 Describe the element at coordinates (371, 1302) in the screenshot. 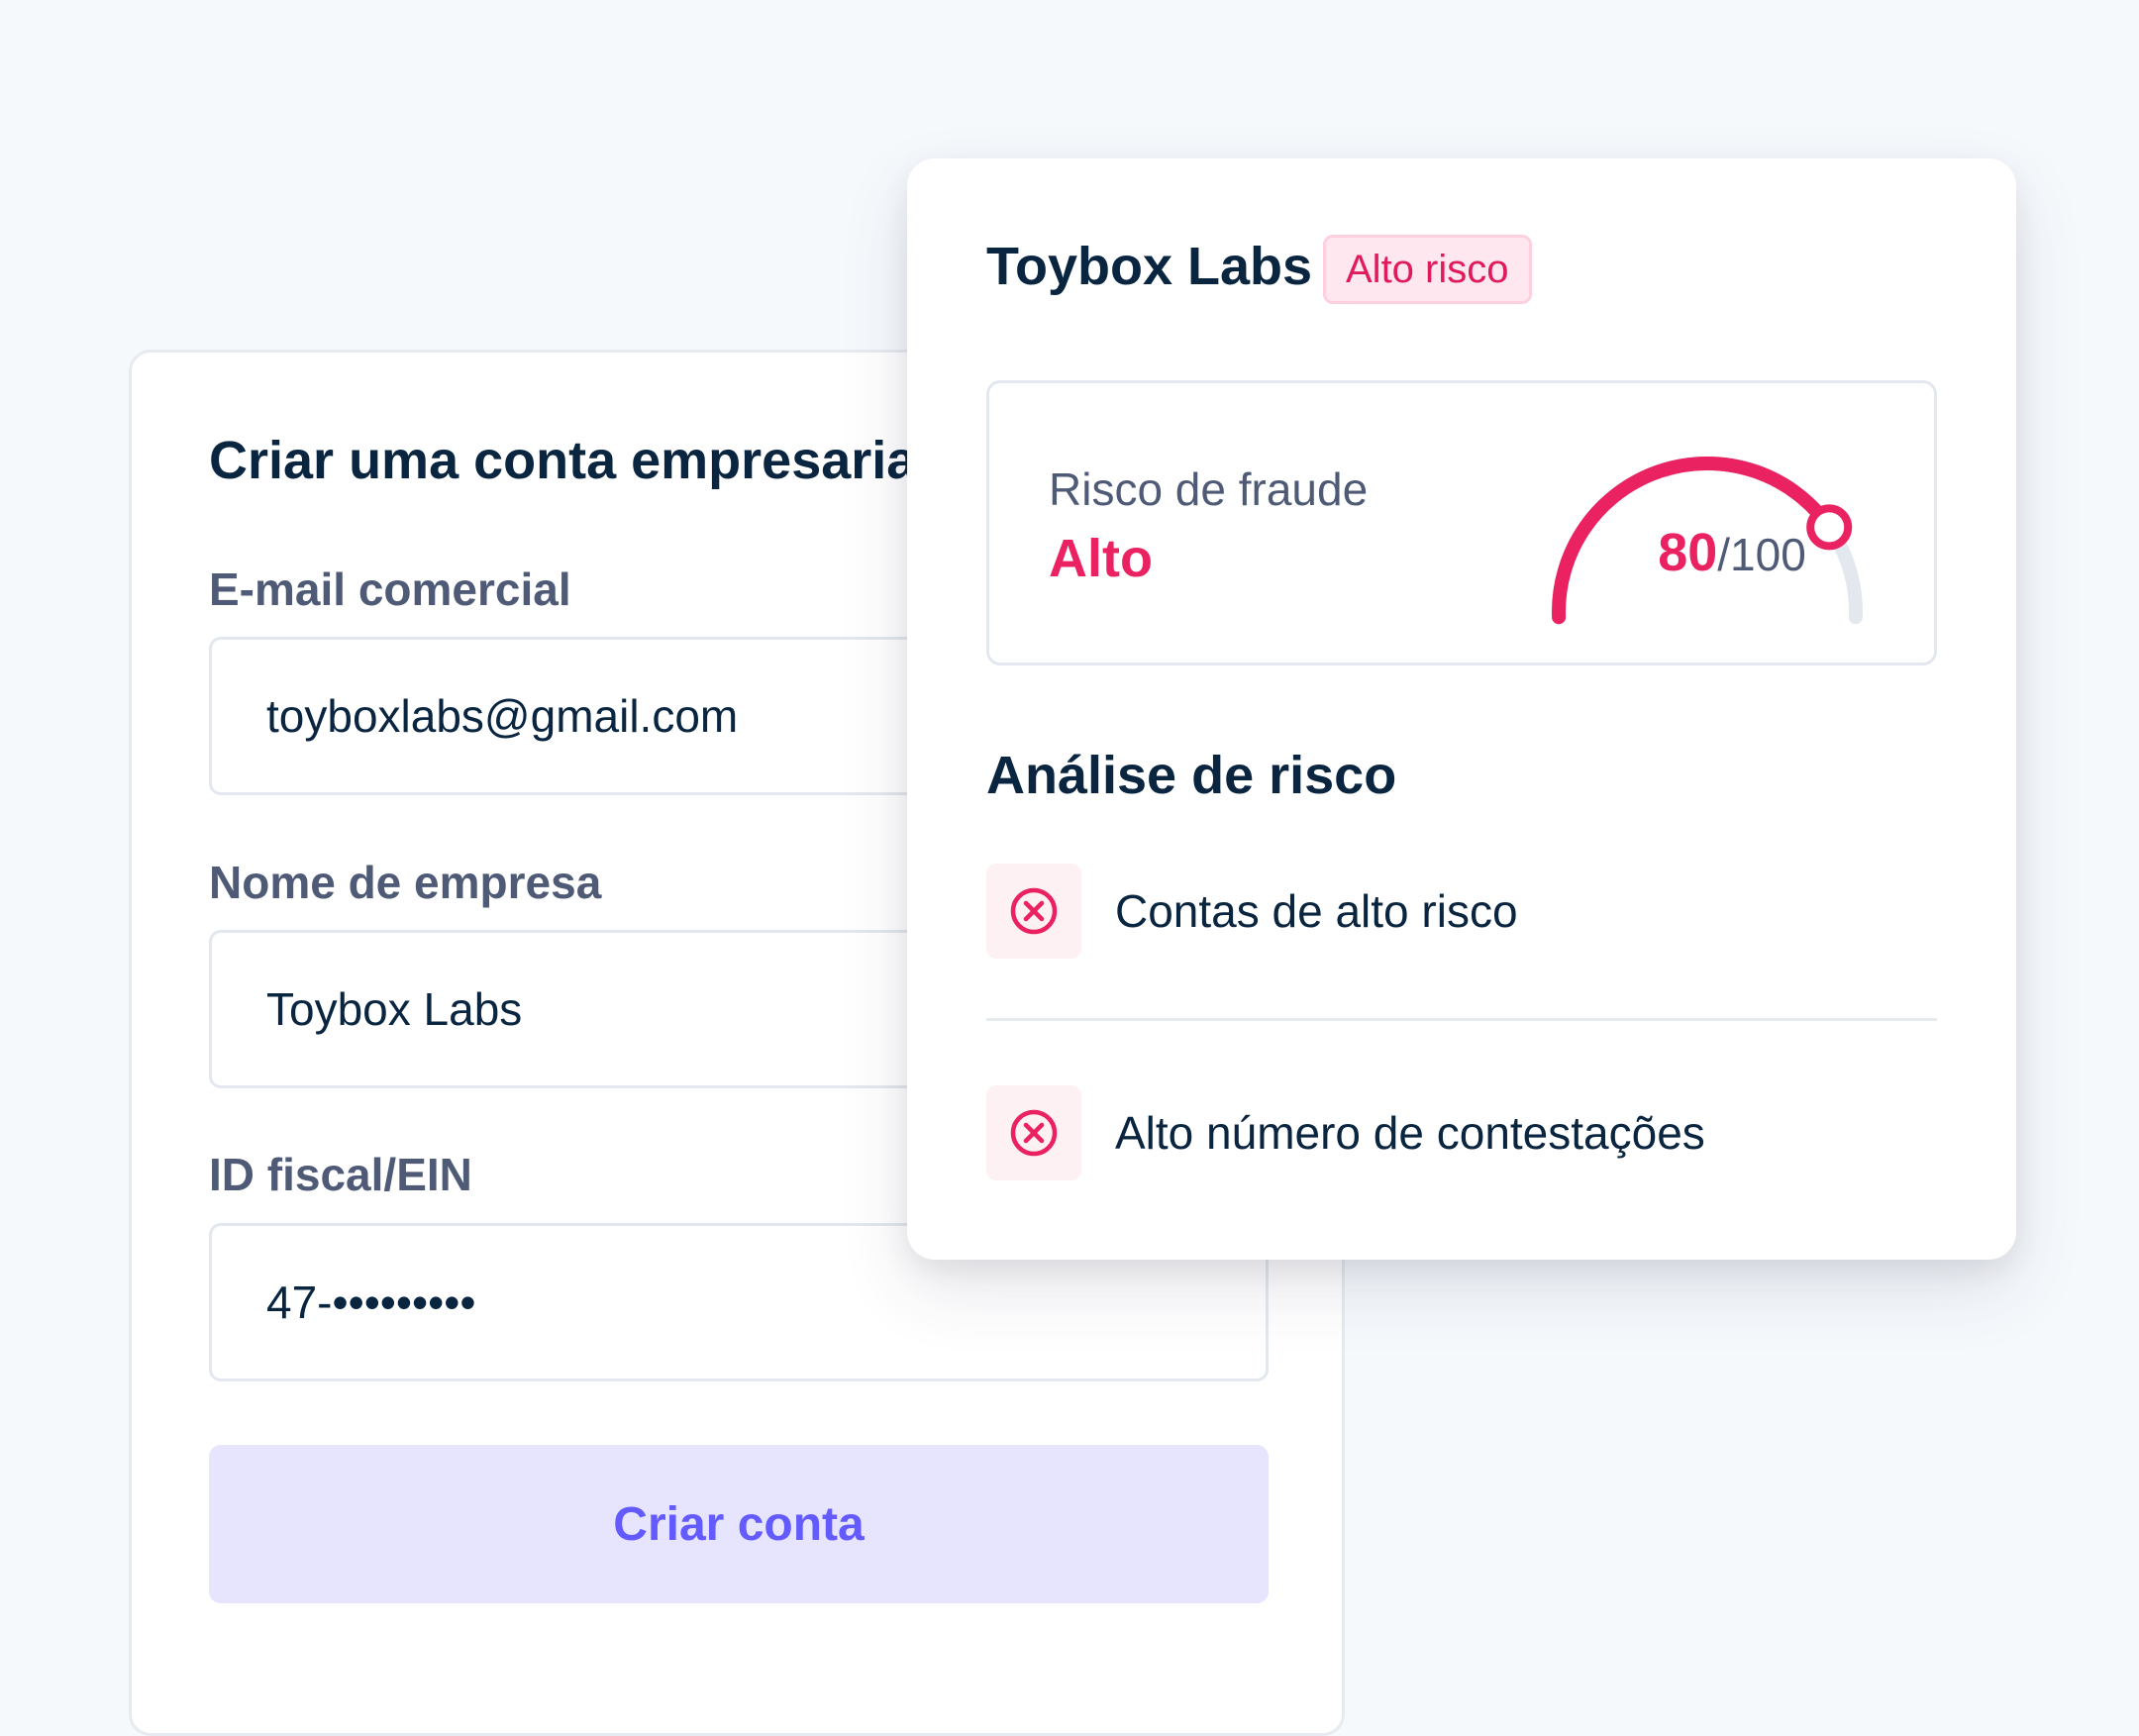

I see `tax-id-value: 47-•••••••••` at that location.